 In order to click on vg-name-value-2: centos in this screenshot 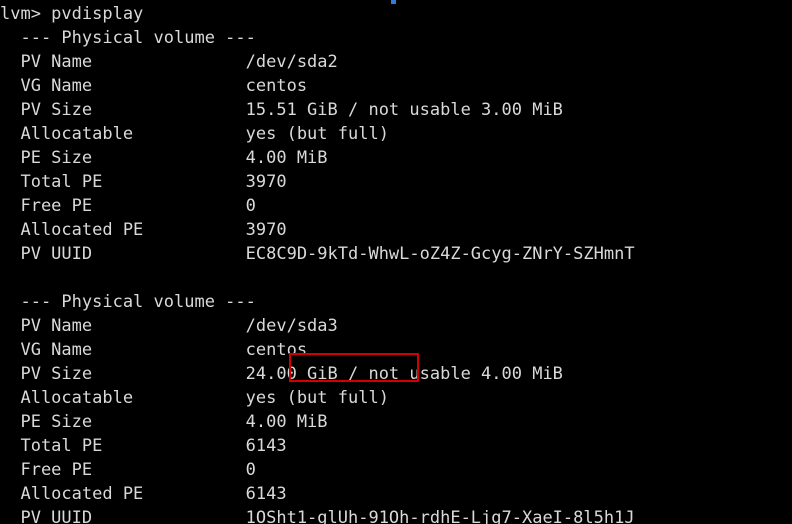, I will do `click(276, 350)`.